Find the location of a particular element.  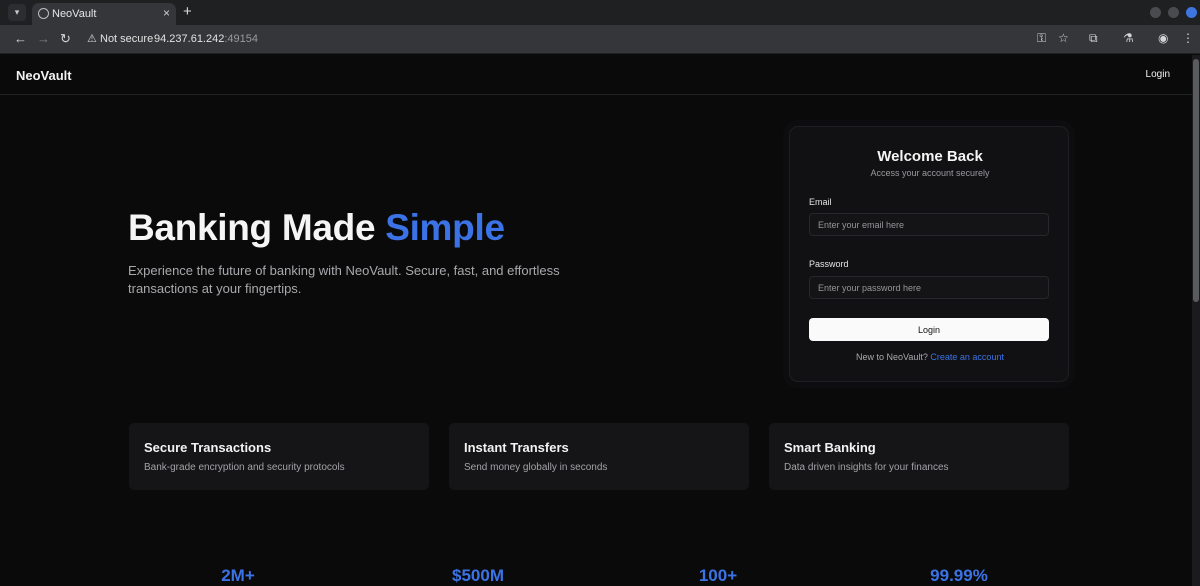

tab-title: NeoVault is located at coordinates (74, 14).